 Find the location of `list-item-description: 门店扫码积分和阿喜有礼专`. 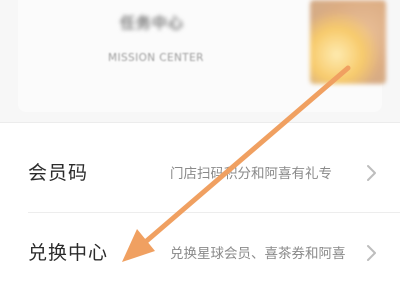

list-item-description: 门店扫码积分和阿喜有礼专 is located at coordinates (251, 174).